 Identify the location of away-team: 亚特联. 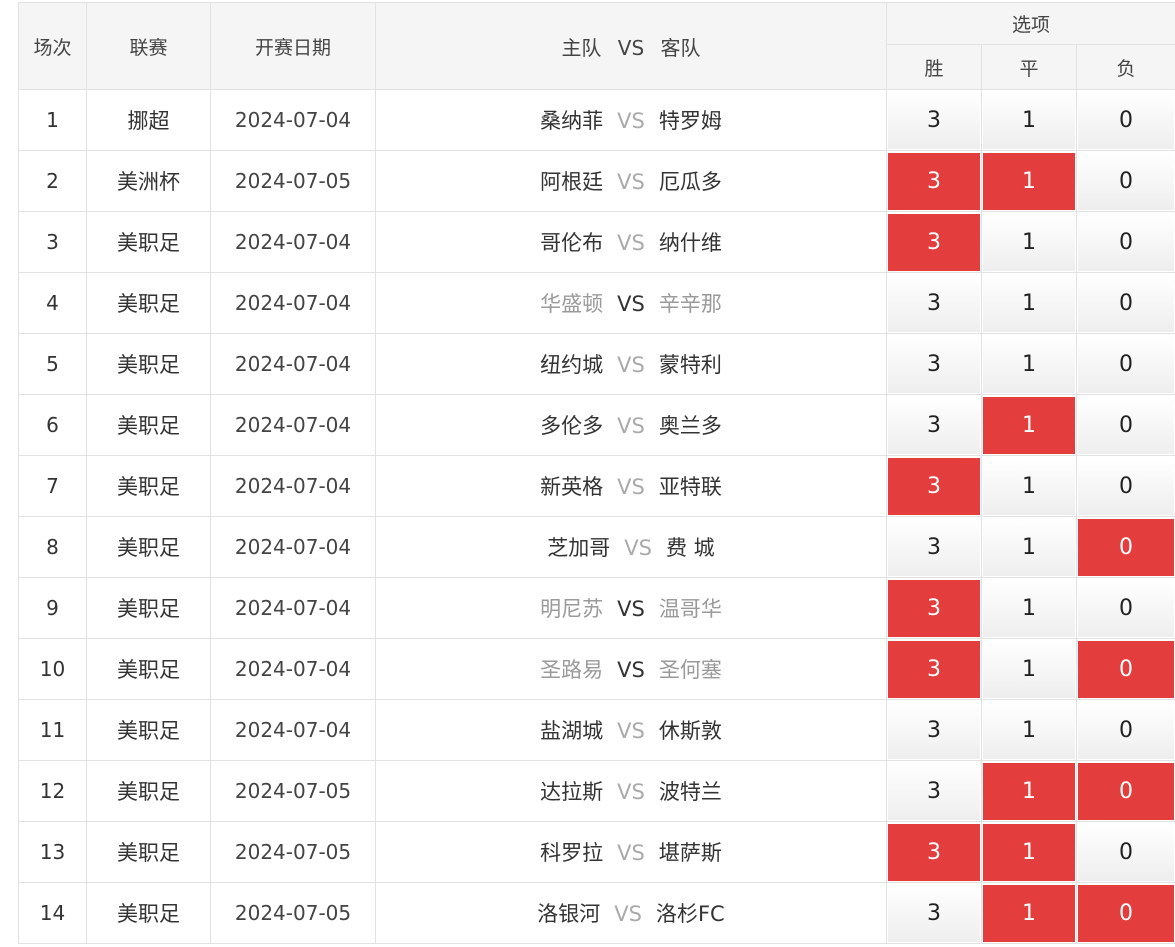
(690, 487).